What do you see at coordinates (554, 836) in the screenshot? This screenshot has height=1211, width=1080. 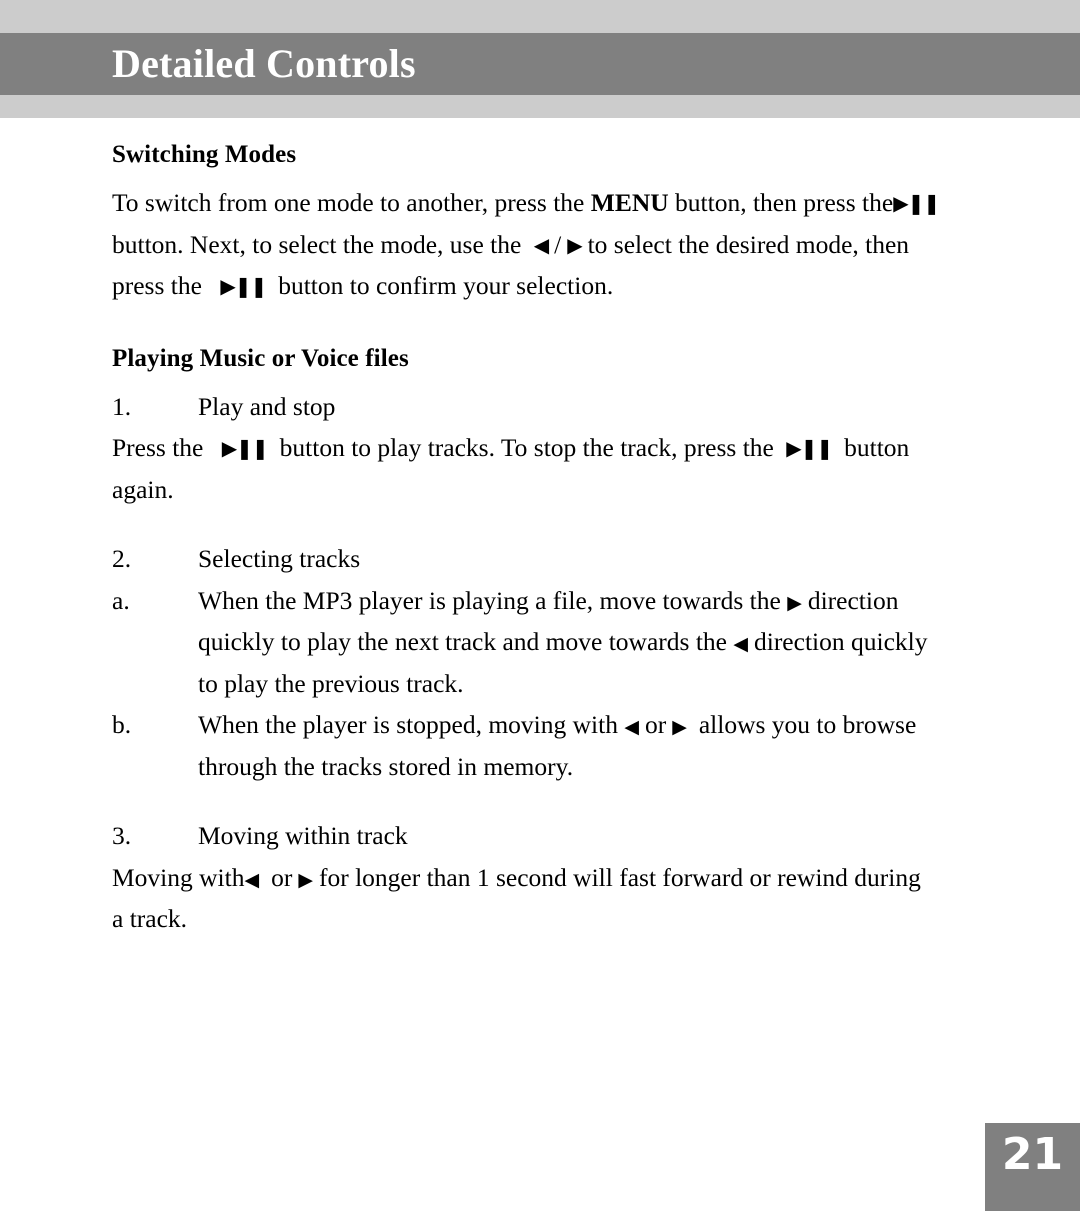 I see `list-item: 3. Moving within track` at bounding box center [554, 836].